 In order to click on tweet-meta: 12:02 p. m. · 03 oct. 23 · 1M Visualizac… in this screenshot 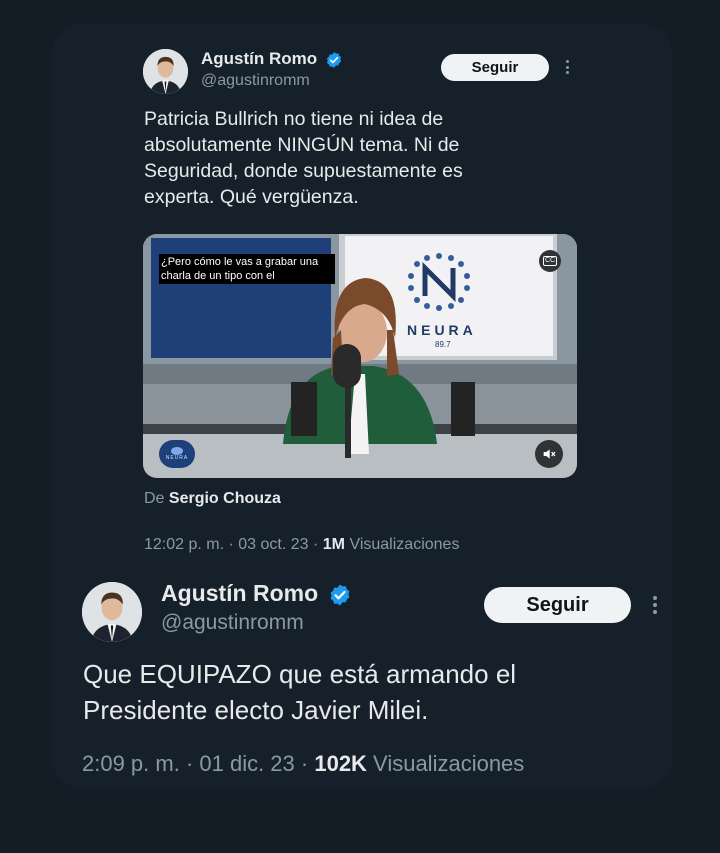, I will do `click(301, 545)`.